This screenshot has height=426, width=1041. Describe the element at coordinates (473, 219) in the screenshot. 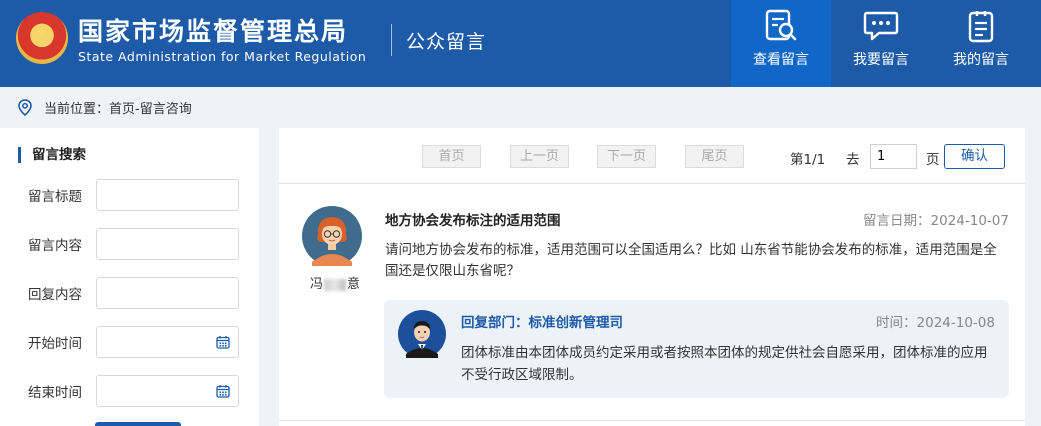

I see `message-title: 地方协会发布标注的适用范围` at that location.